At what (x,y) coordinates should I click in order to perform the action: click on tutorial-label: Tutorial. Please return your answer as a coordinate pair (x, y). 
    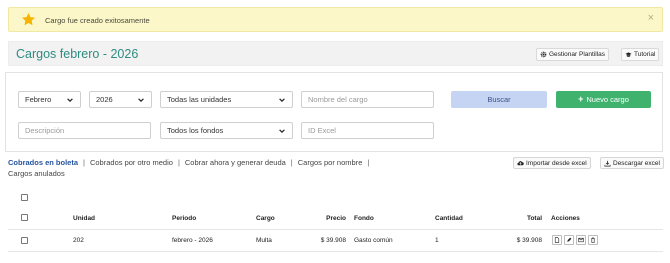
    Looking at the image, I should click on (645, 54).